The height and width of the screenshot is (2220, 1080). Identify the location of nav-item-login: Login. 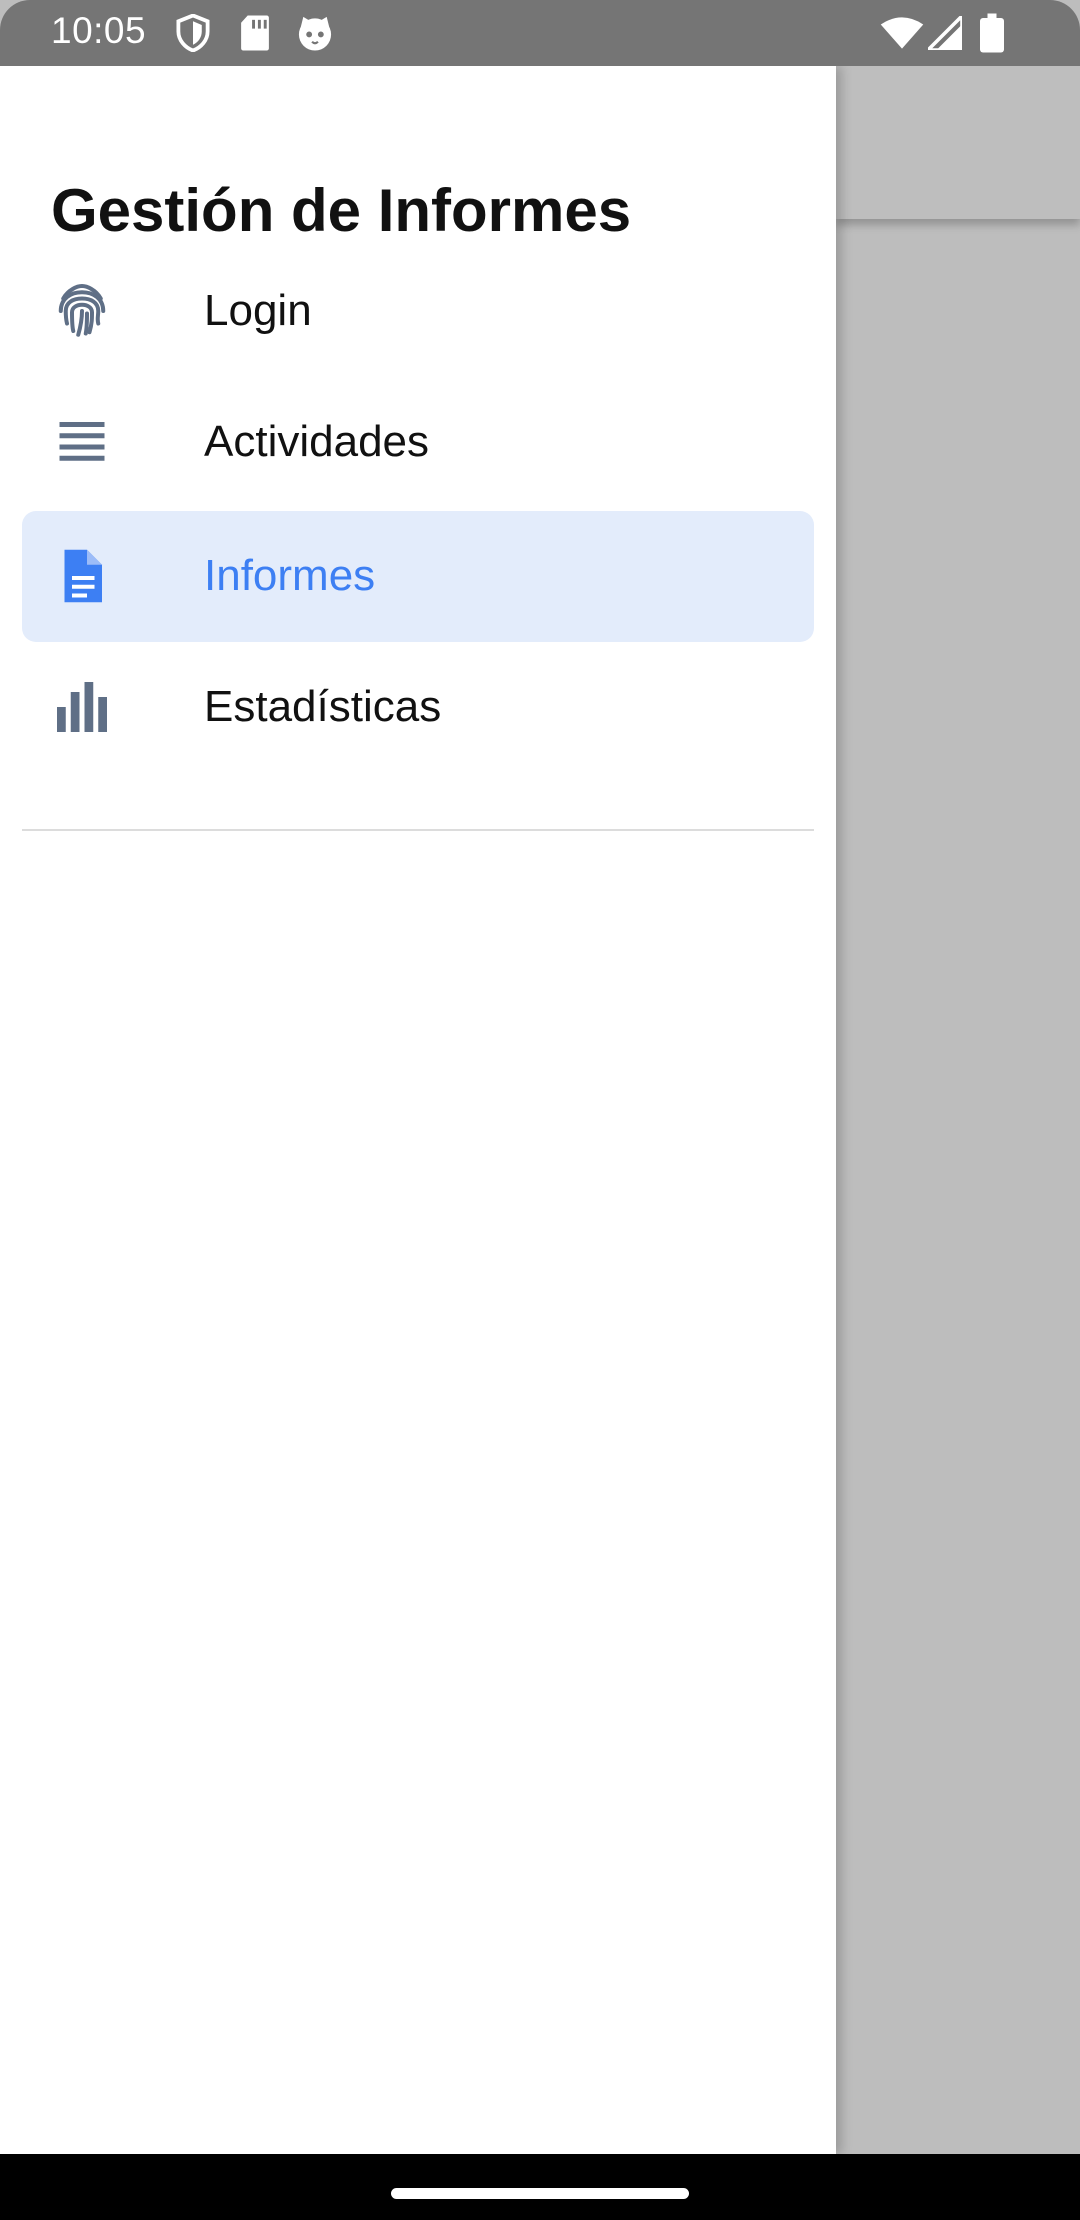
(418, 311).